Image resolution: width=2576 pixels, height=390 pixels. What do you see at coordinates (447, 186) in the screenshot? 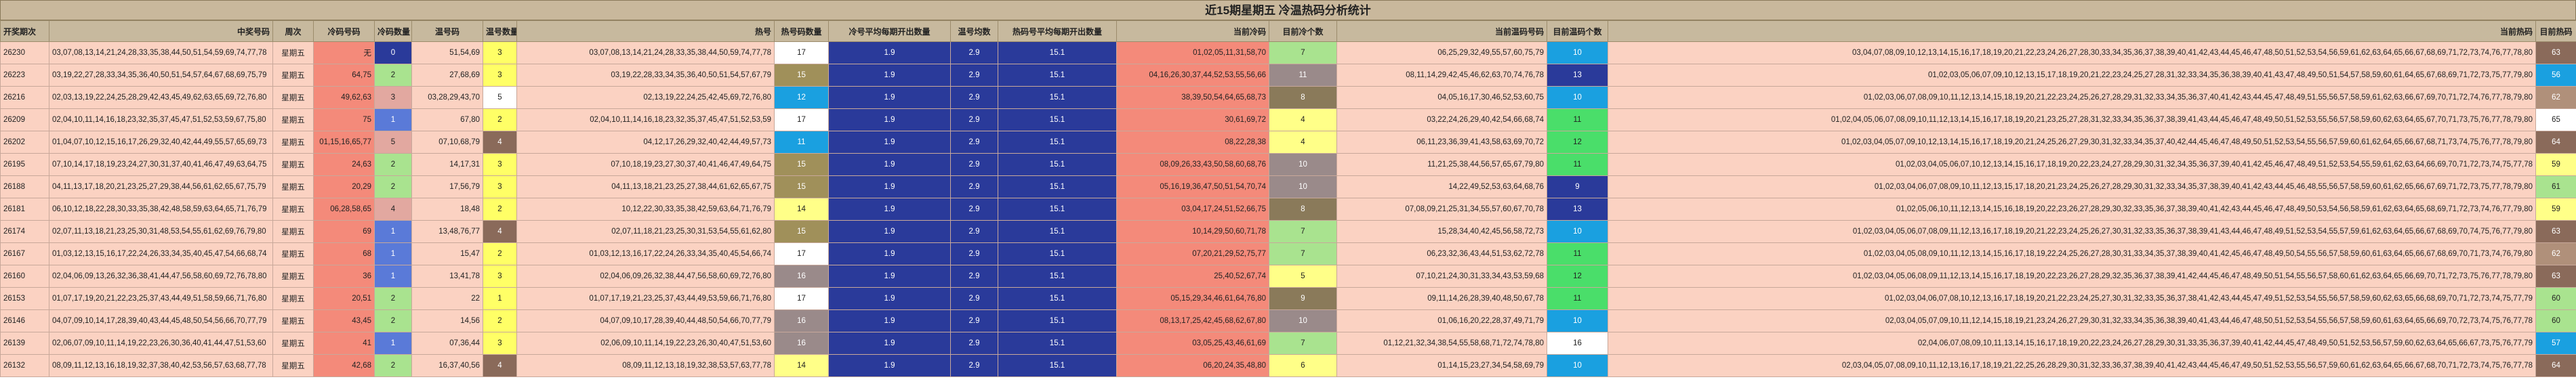
I see `warm-numbers: 17,56,79` at bounding box center [447, 186].